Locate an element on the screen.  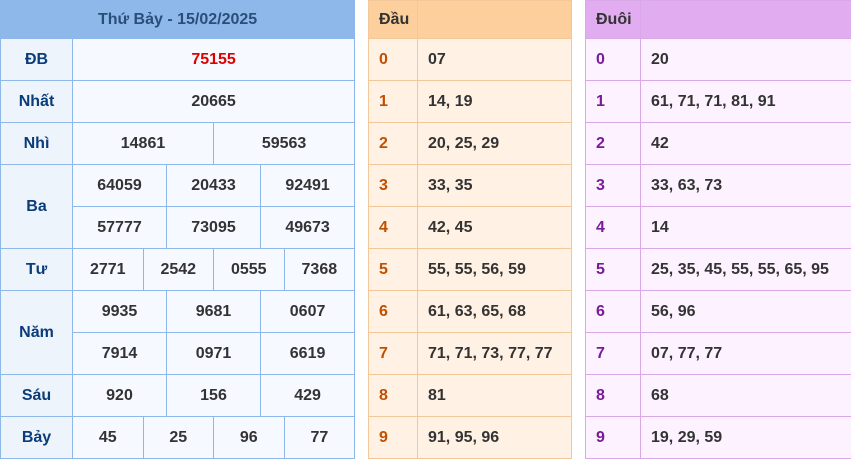
dau-digit: 5 is located at coordinates (393, 269).